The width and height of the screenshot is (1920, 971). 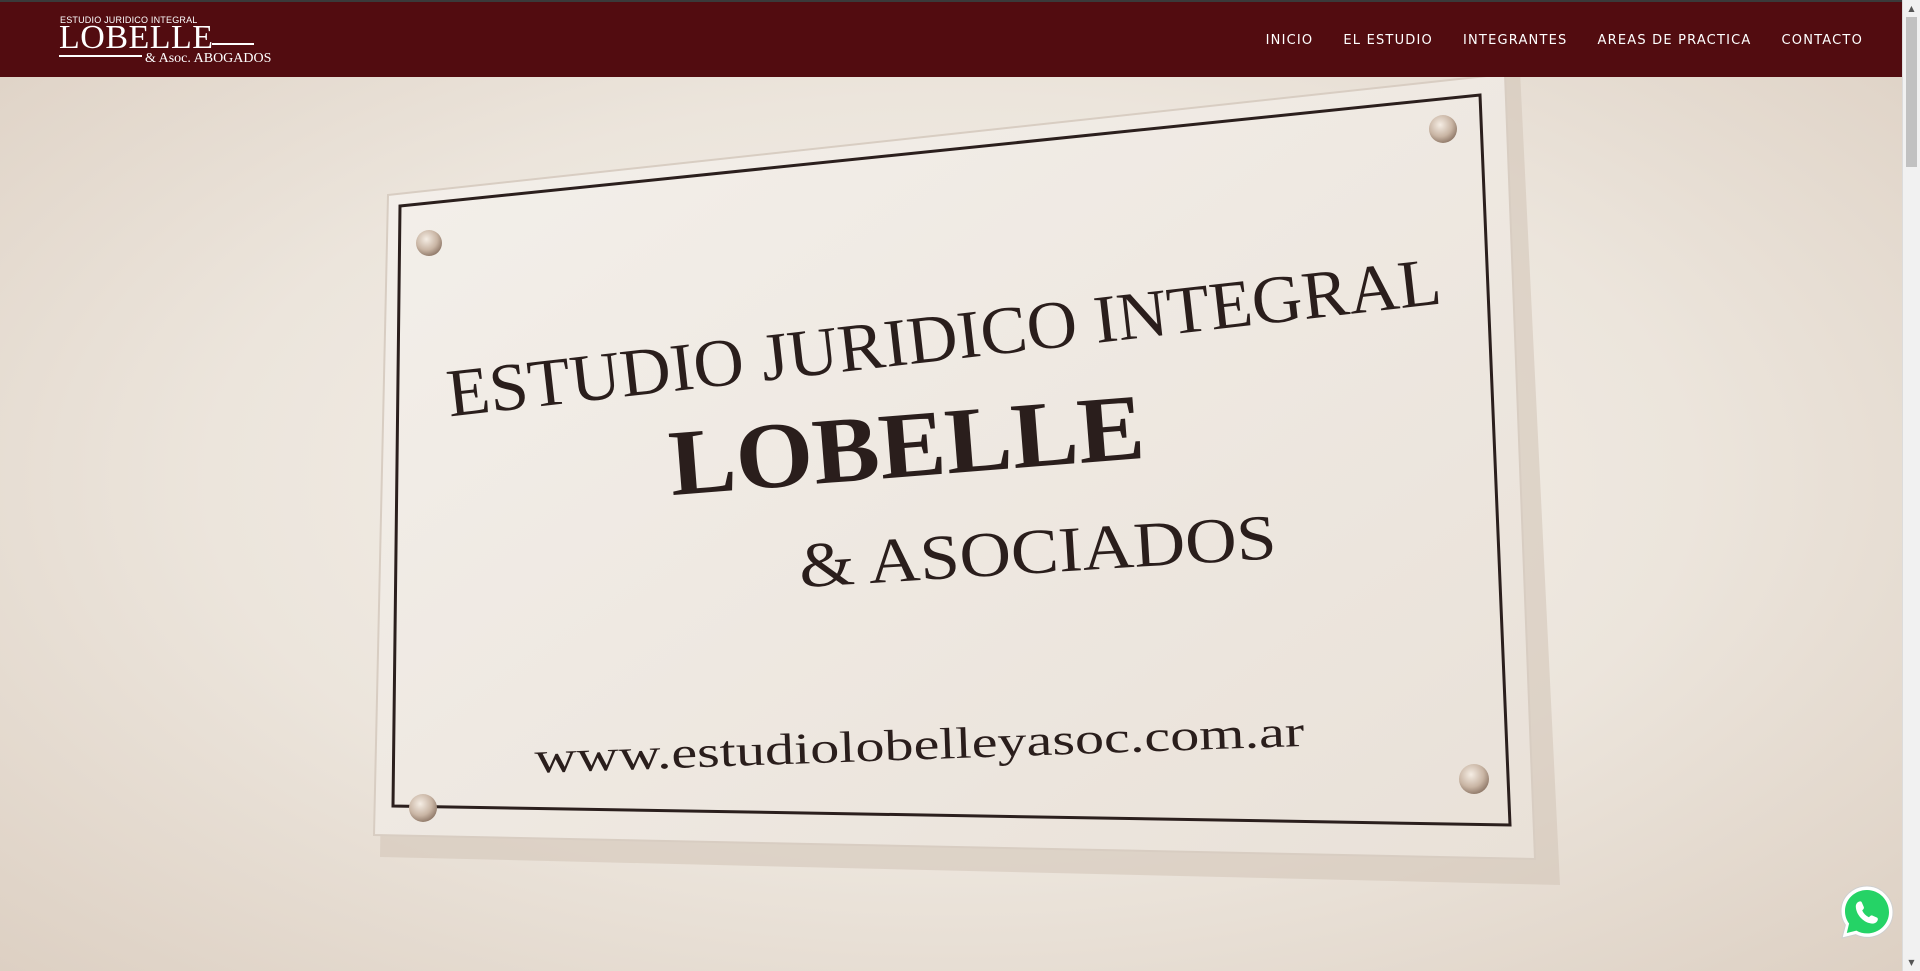 What do you see at coordinates (233, 44) in the screenshot?
I see `logo-dash` at bounding box center [233, 44].